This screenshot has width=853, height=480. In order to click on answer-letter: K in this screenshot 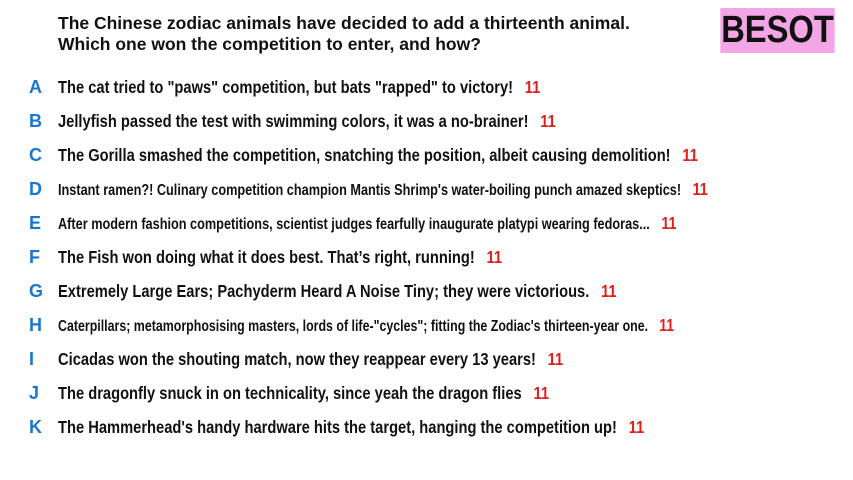, I will do `click(35, 426)`.